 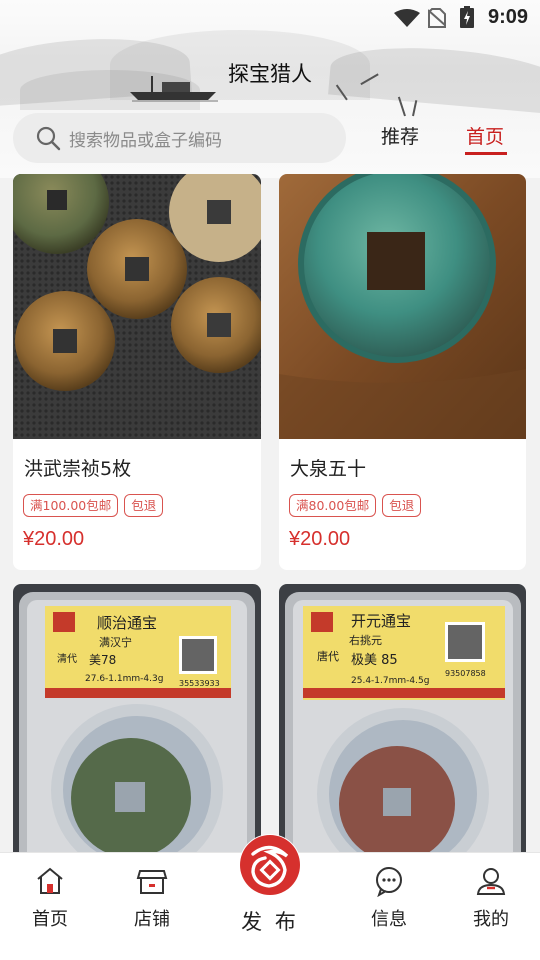 I want to click on product-tags: 满80.00包邮 包退, so click(x=355, y=505).